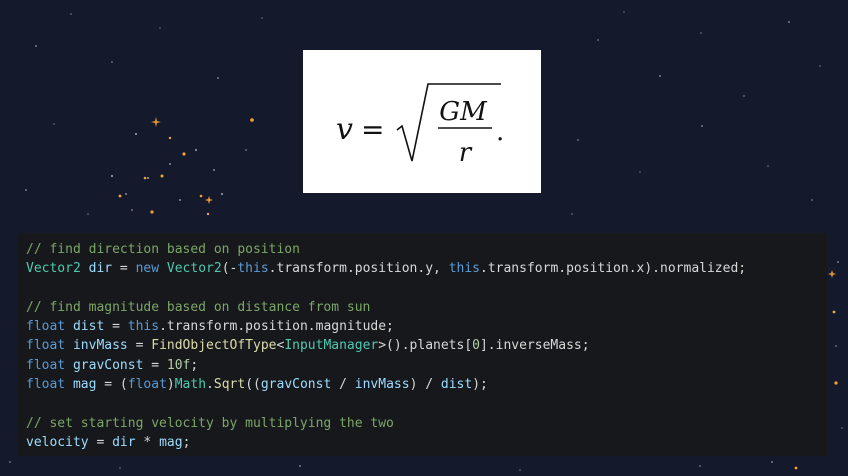 This screenshot has width=848, height=476. What do you see at coordinates (190, 385) in the screenshot?
I see `code-token-type: Math` at bounding box center [190, 385].